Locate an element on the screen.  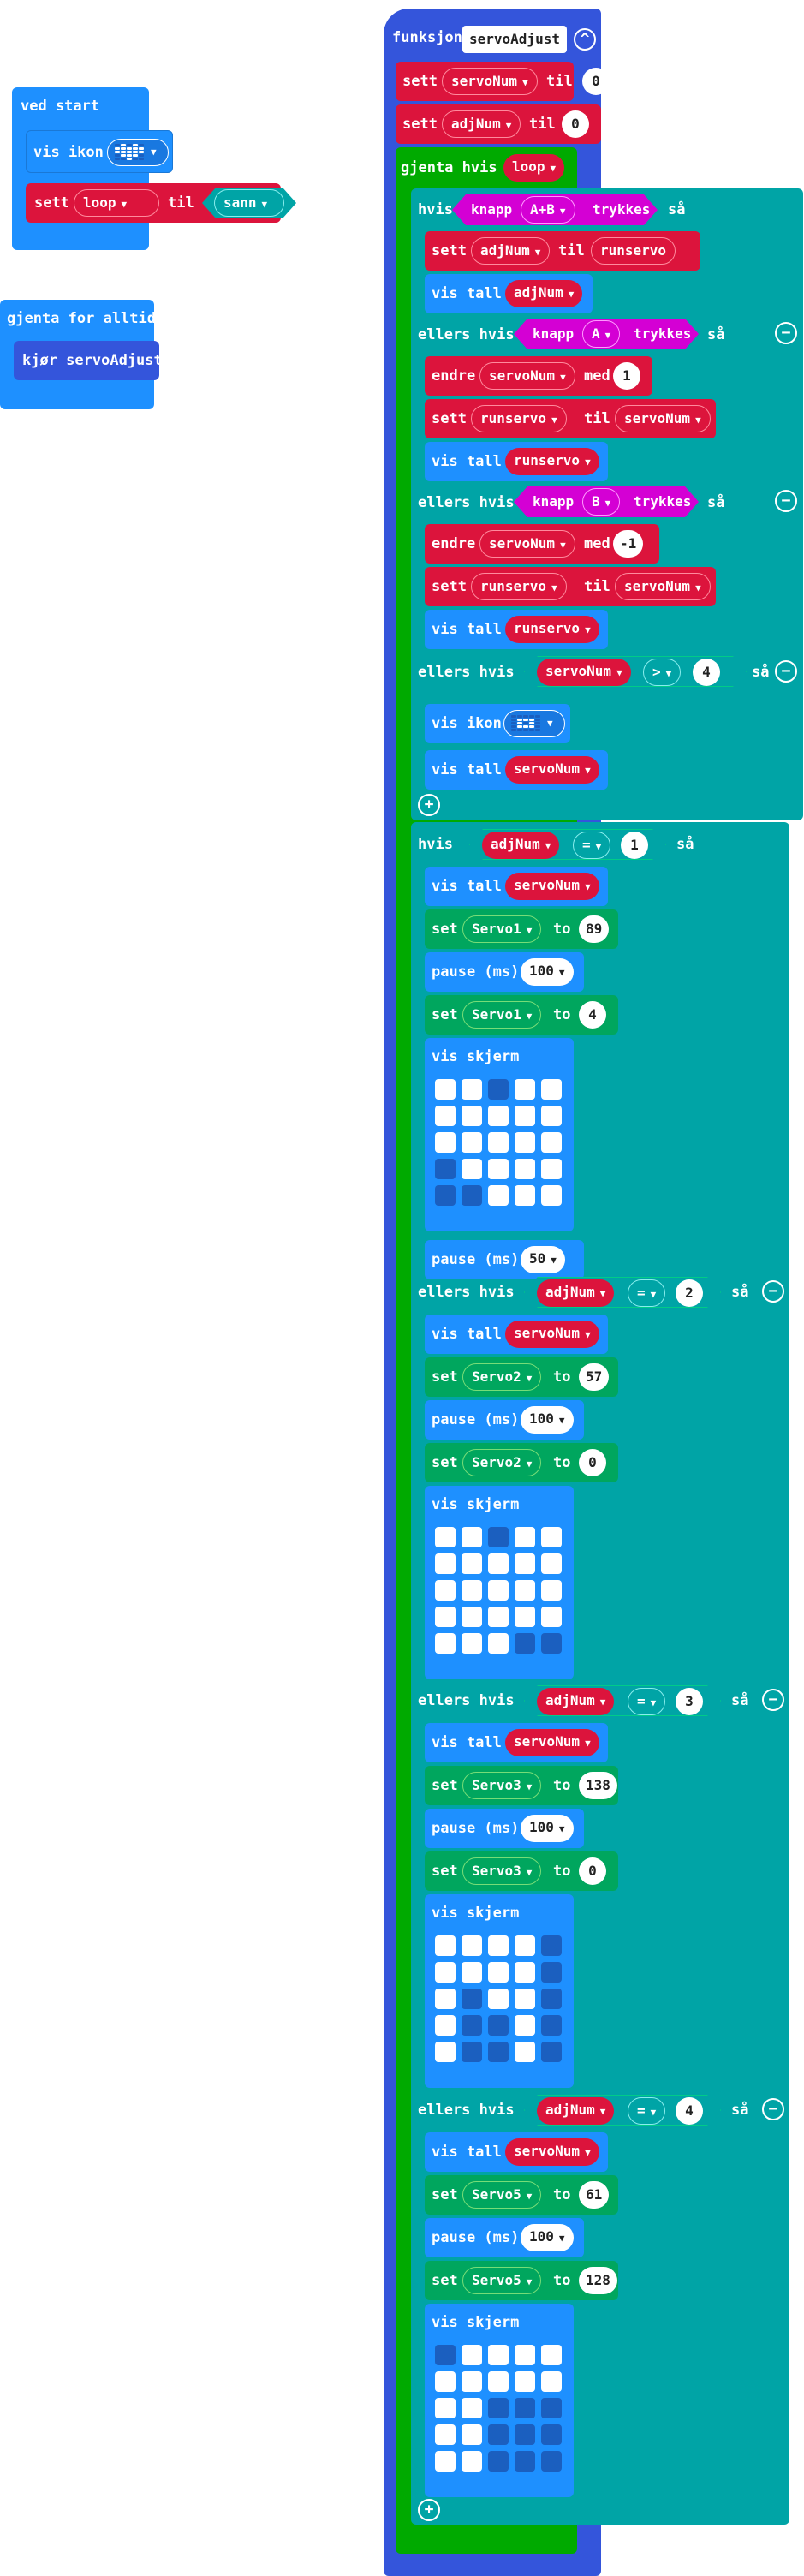
pause-block: pause (ms) 50 ▼ is located at coordinates (505, 1259).